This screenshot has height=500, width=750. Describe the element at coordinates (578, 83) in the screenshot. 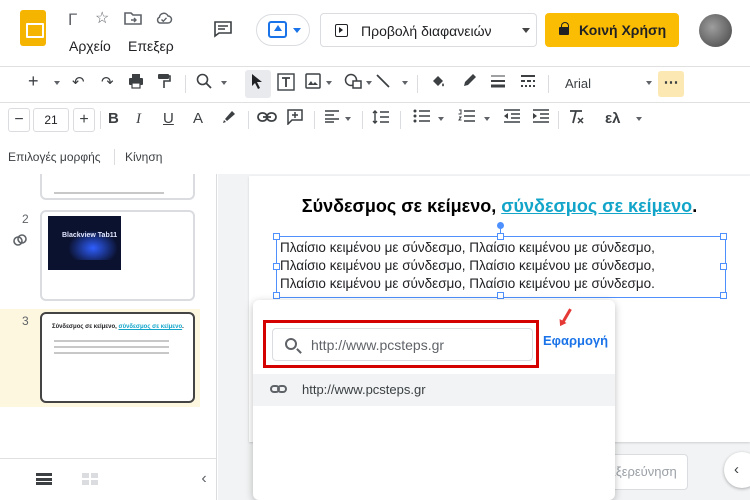

I see `font-family-select: Arial` at that location.